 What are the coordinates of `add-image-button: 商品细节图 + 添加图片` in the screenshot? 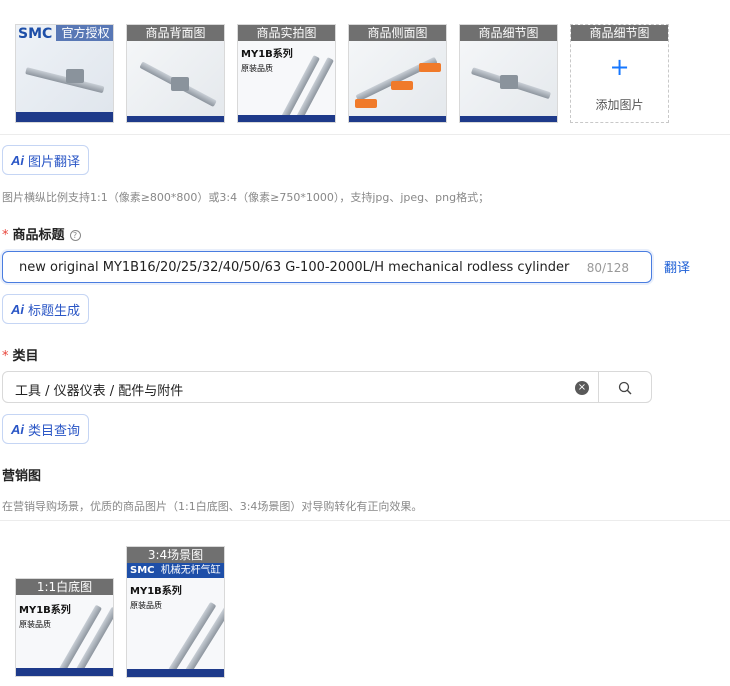 It's located at (619, 73).